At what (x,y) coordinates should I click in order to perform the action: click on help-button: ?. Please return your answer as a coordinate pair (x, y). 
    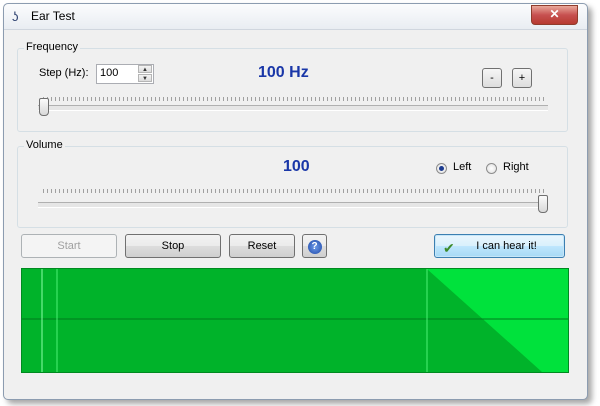
    Looking at the image, I should click on (314, 246).